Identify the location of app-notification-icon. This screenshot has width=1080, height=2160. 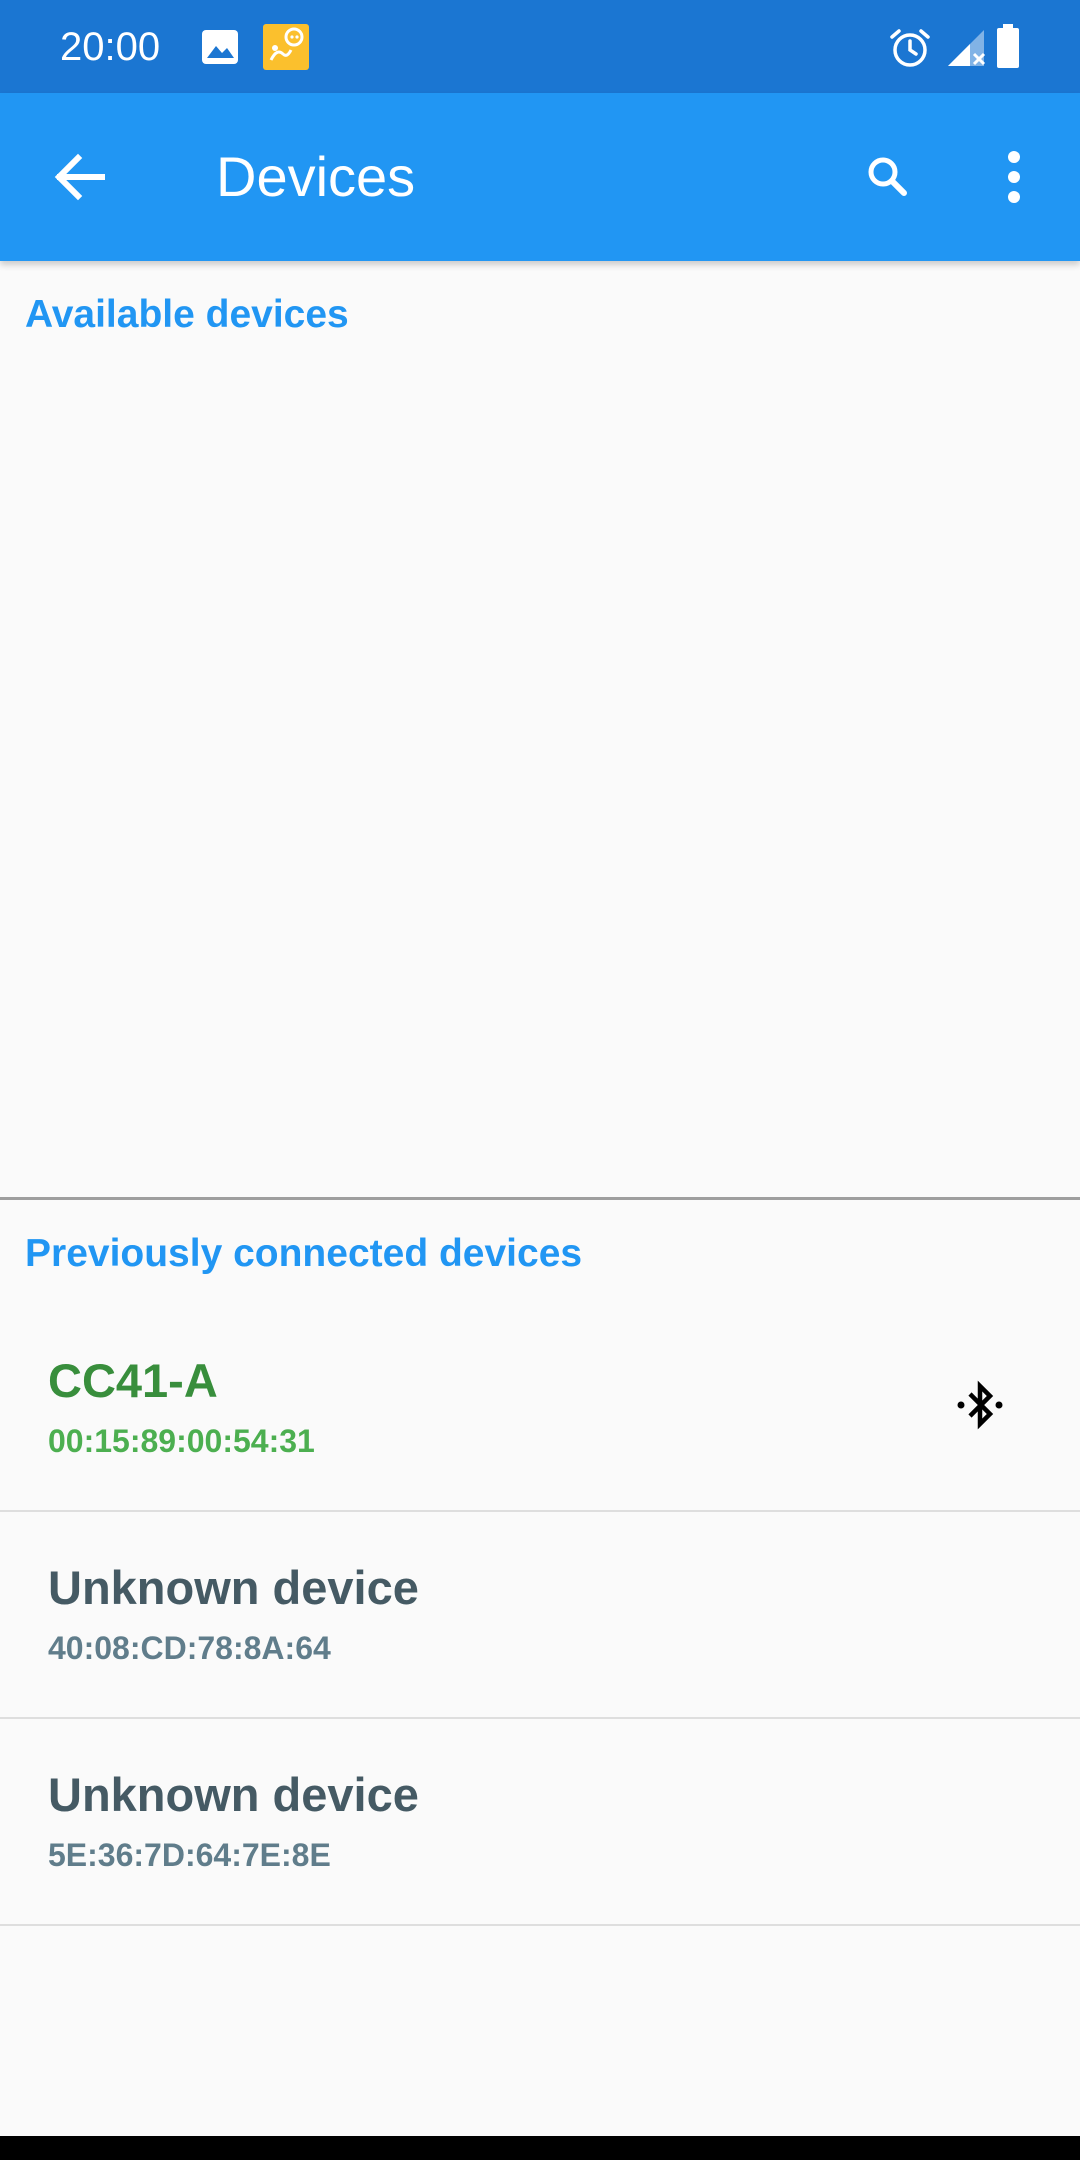
(286, 47).